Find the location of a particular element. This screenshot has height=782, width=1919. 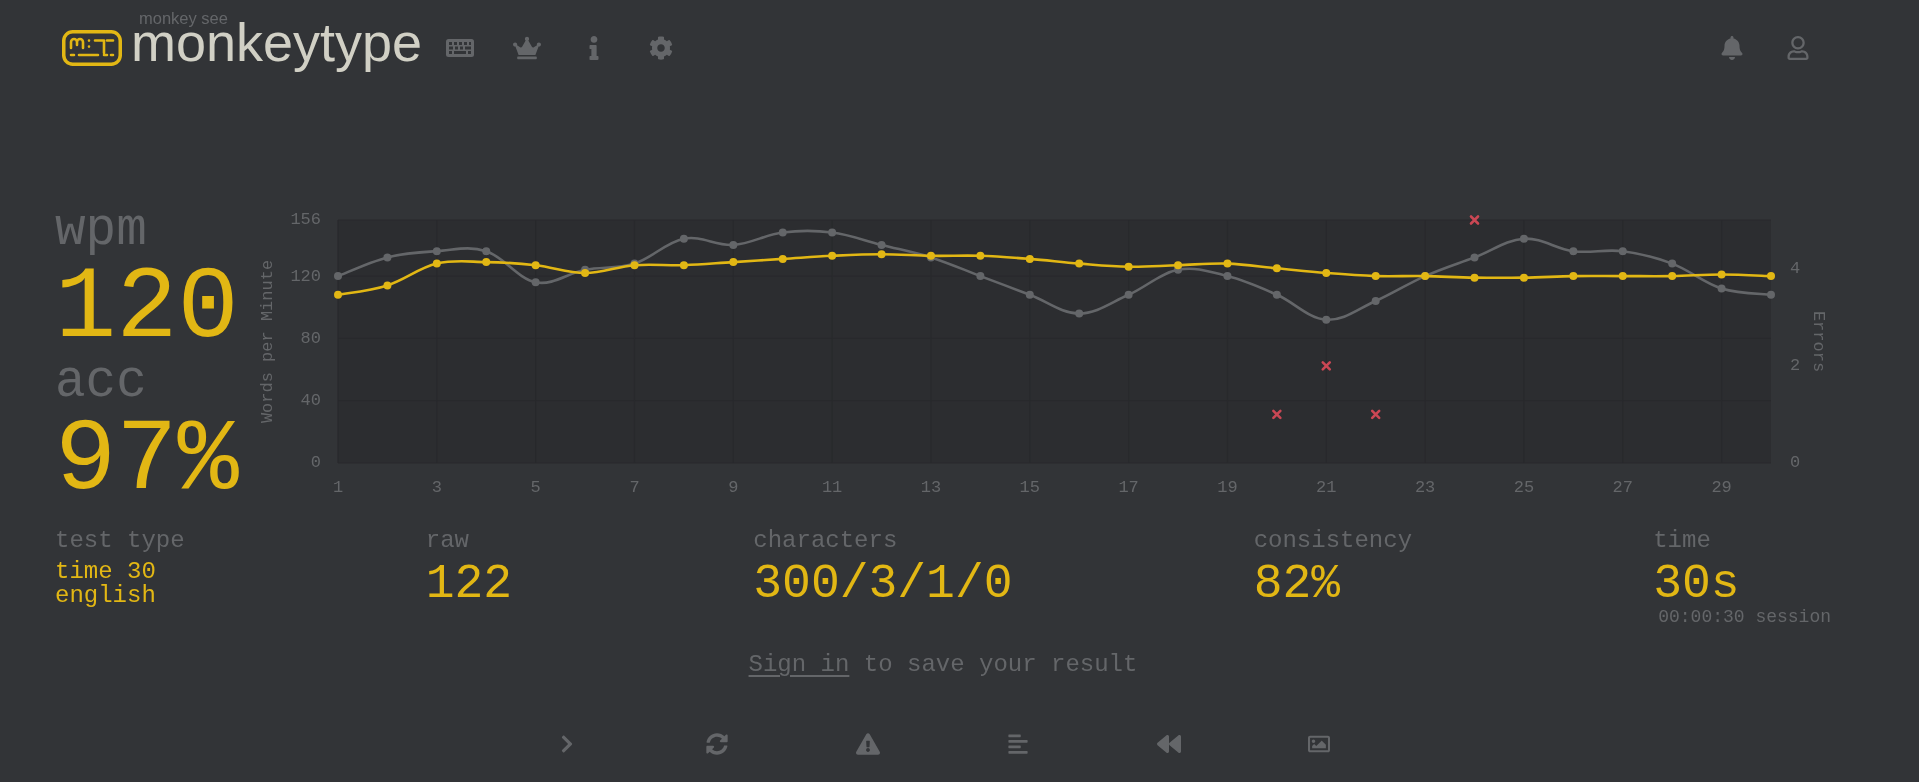

stat-value: 122 is located at coordinates (469, 584).